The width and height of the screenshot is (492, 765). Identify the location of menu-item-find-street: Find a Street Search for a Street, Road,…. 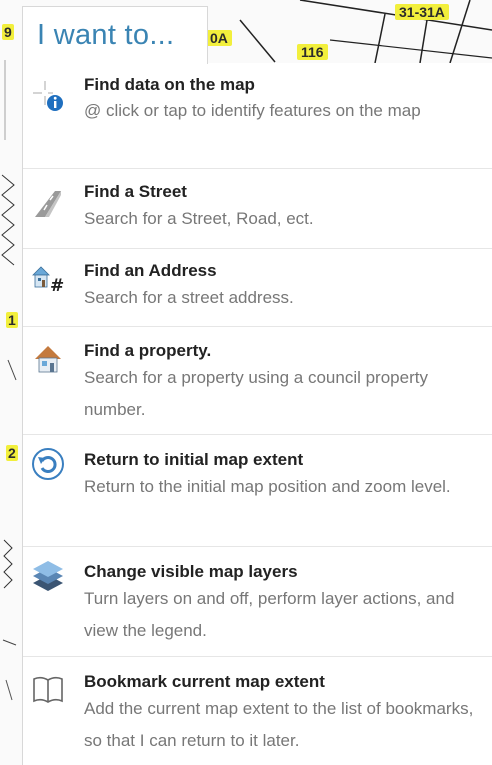
(257, 209).